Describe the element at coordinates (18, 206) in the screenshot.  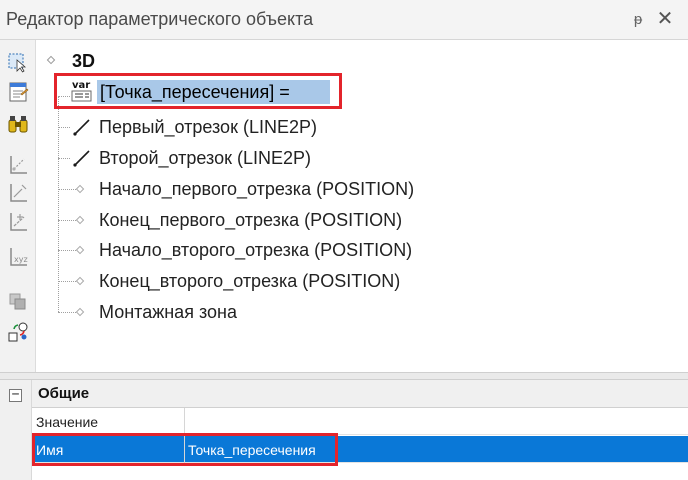
I see `toolbar: xyz` at that location.